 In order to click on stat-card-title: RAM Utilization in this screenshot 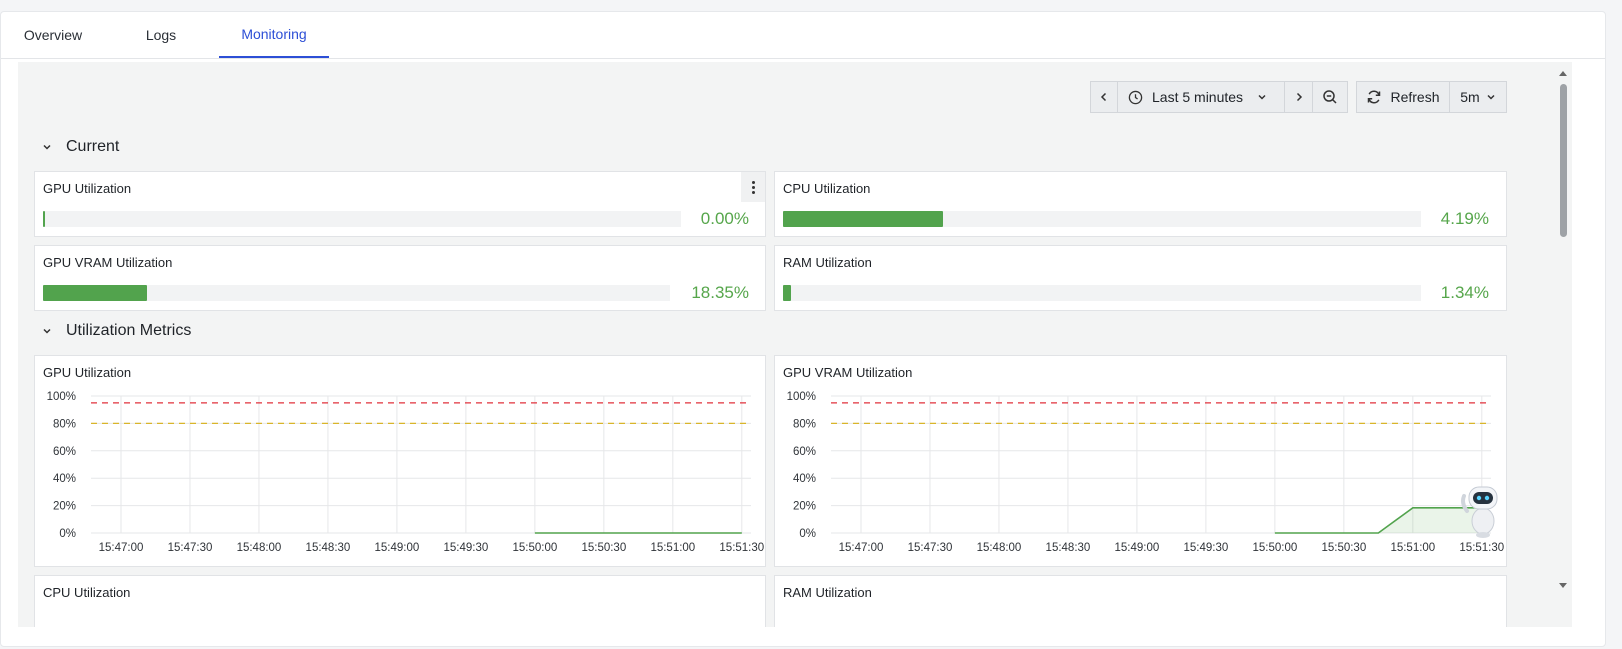, I will do `click(827, 262)`.